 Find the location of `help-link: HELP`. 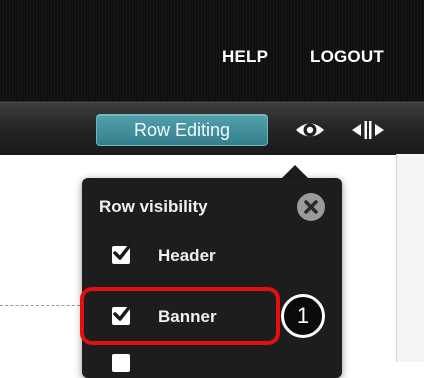

help-link: HELP is located at coordinates (245, 57).